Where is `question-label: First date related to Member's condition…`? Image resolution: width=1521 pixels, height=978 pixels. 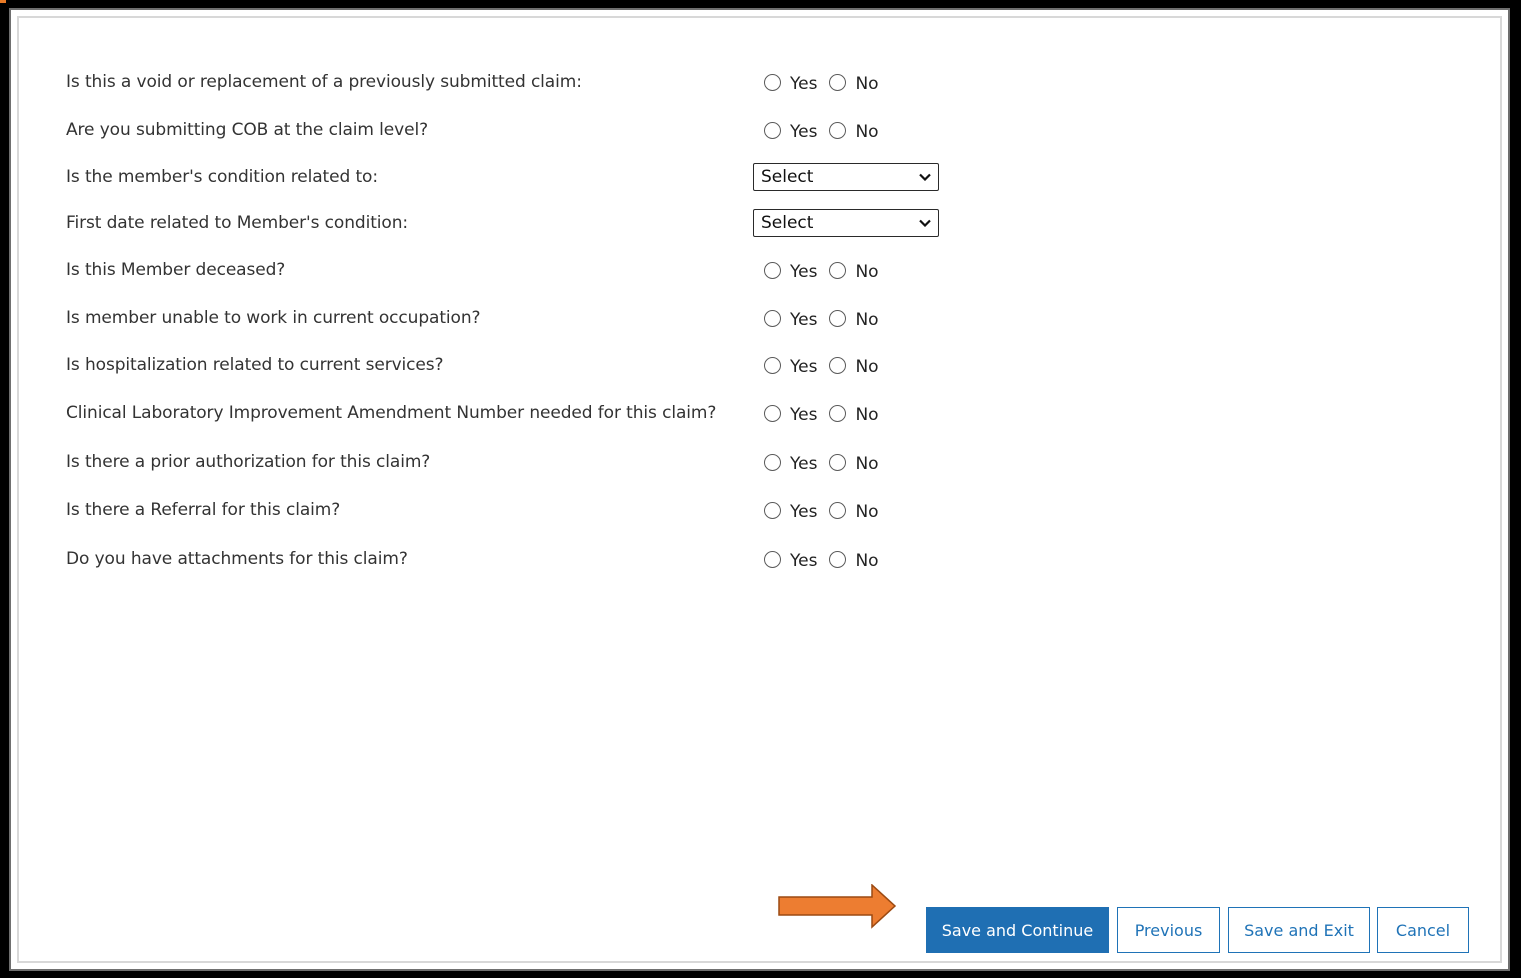 question-label: First date related to Member's condition… is located at coordinates (237, 223).